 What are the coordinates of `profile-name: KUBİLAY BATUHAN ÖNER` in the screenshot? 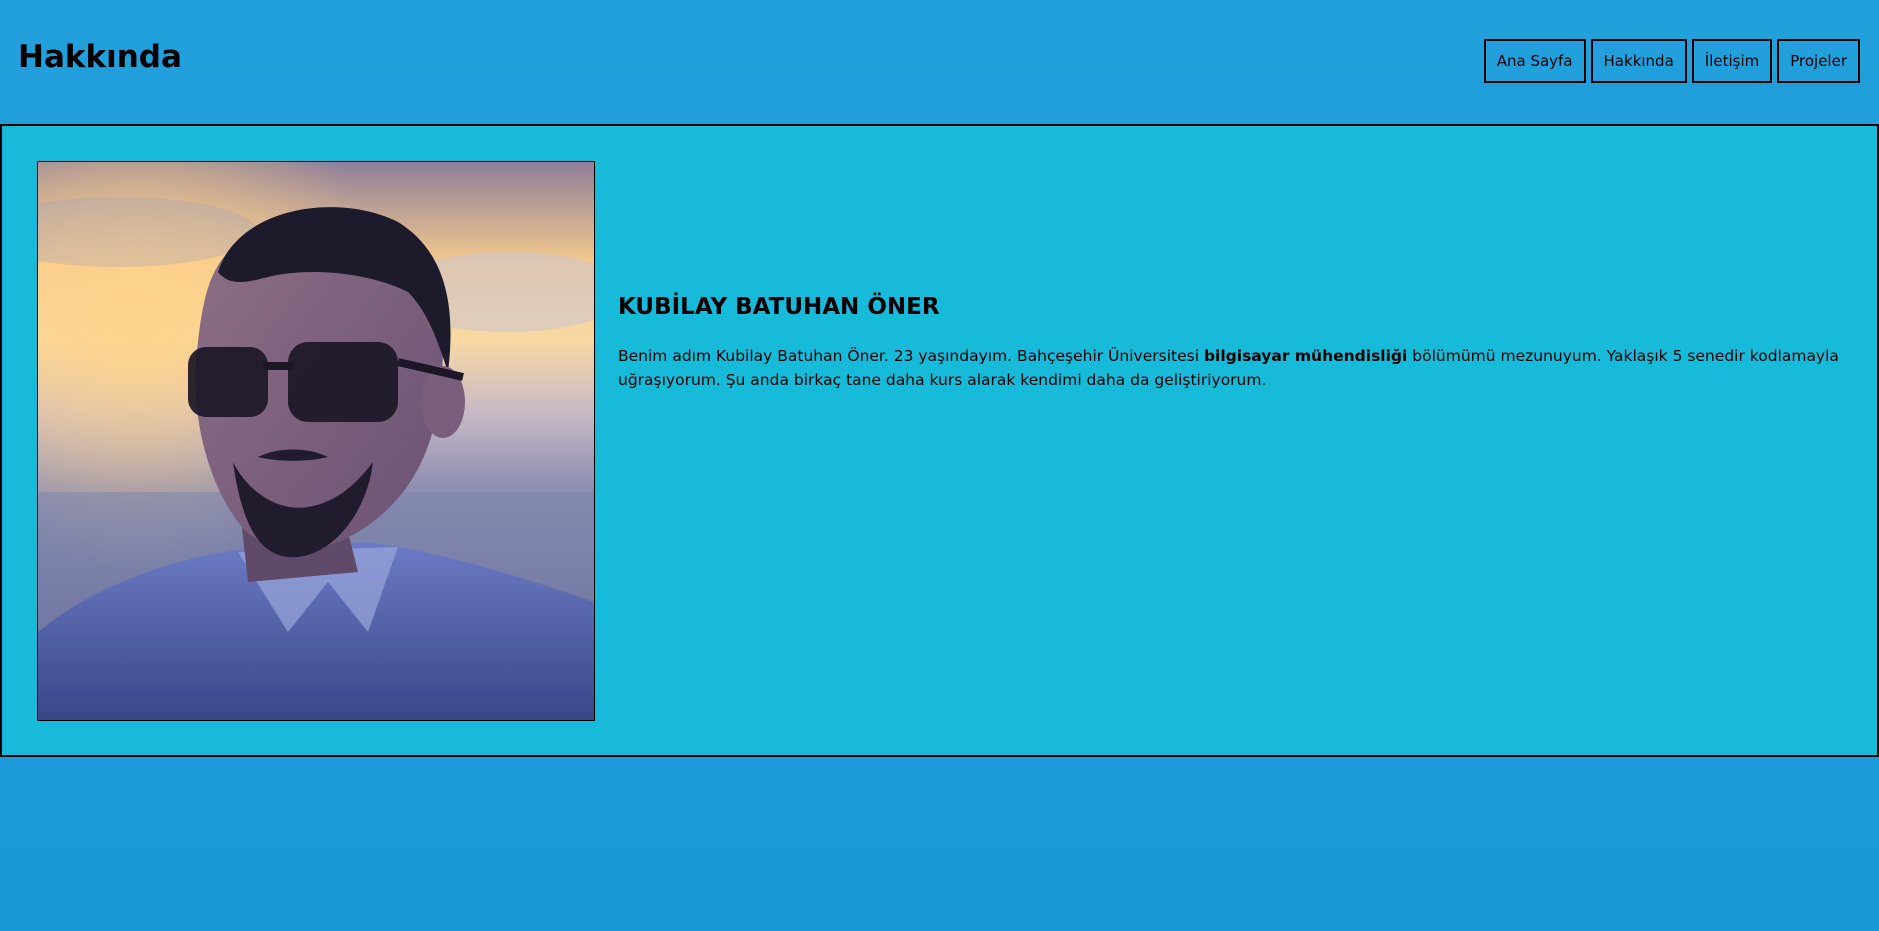 It's located at (779, 307).